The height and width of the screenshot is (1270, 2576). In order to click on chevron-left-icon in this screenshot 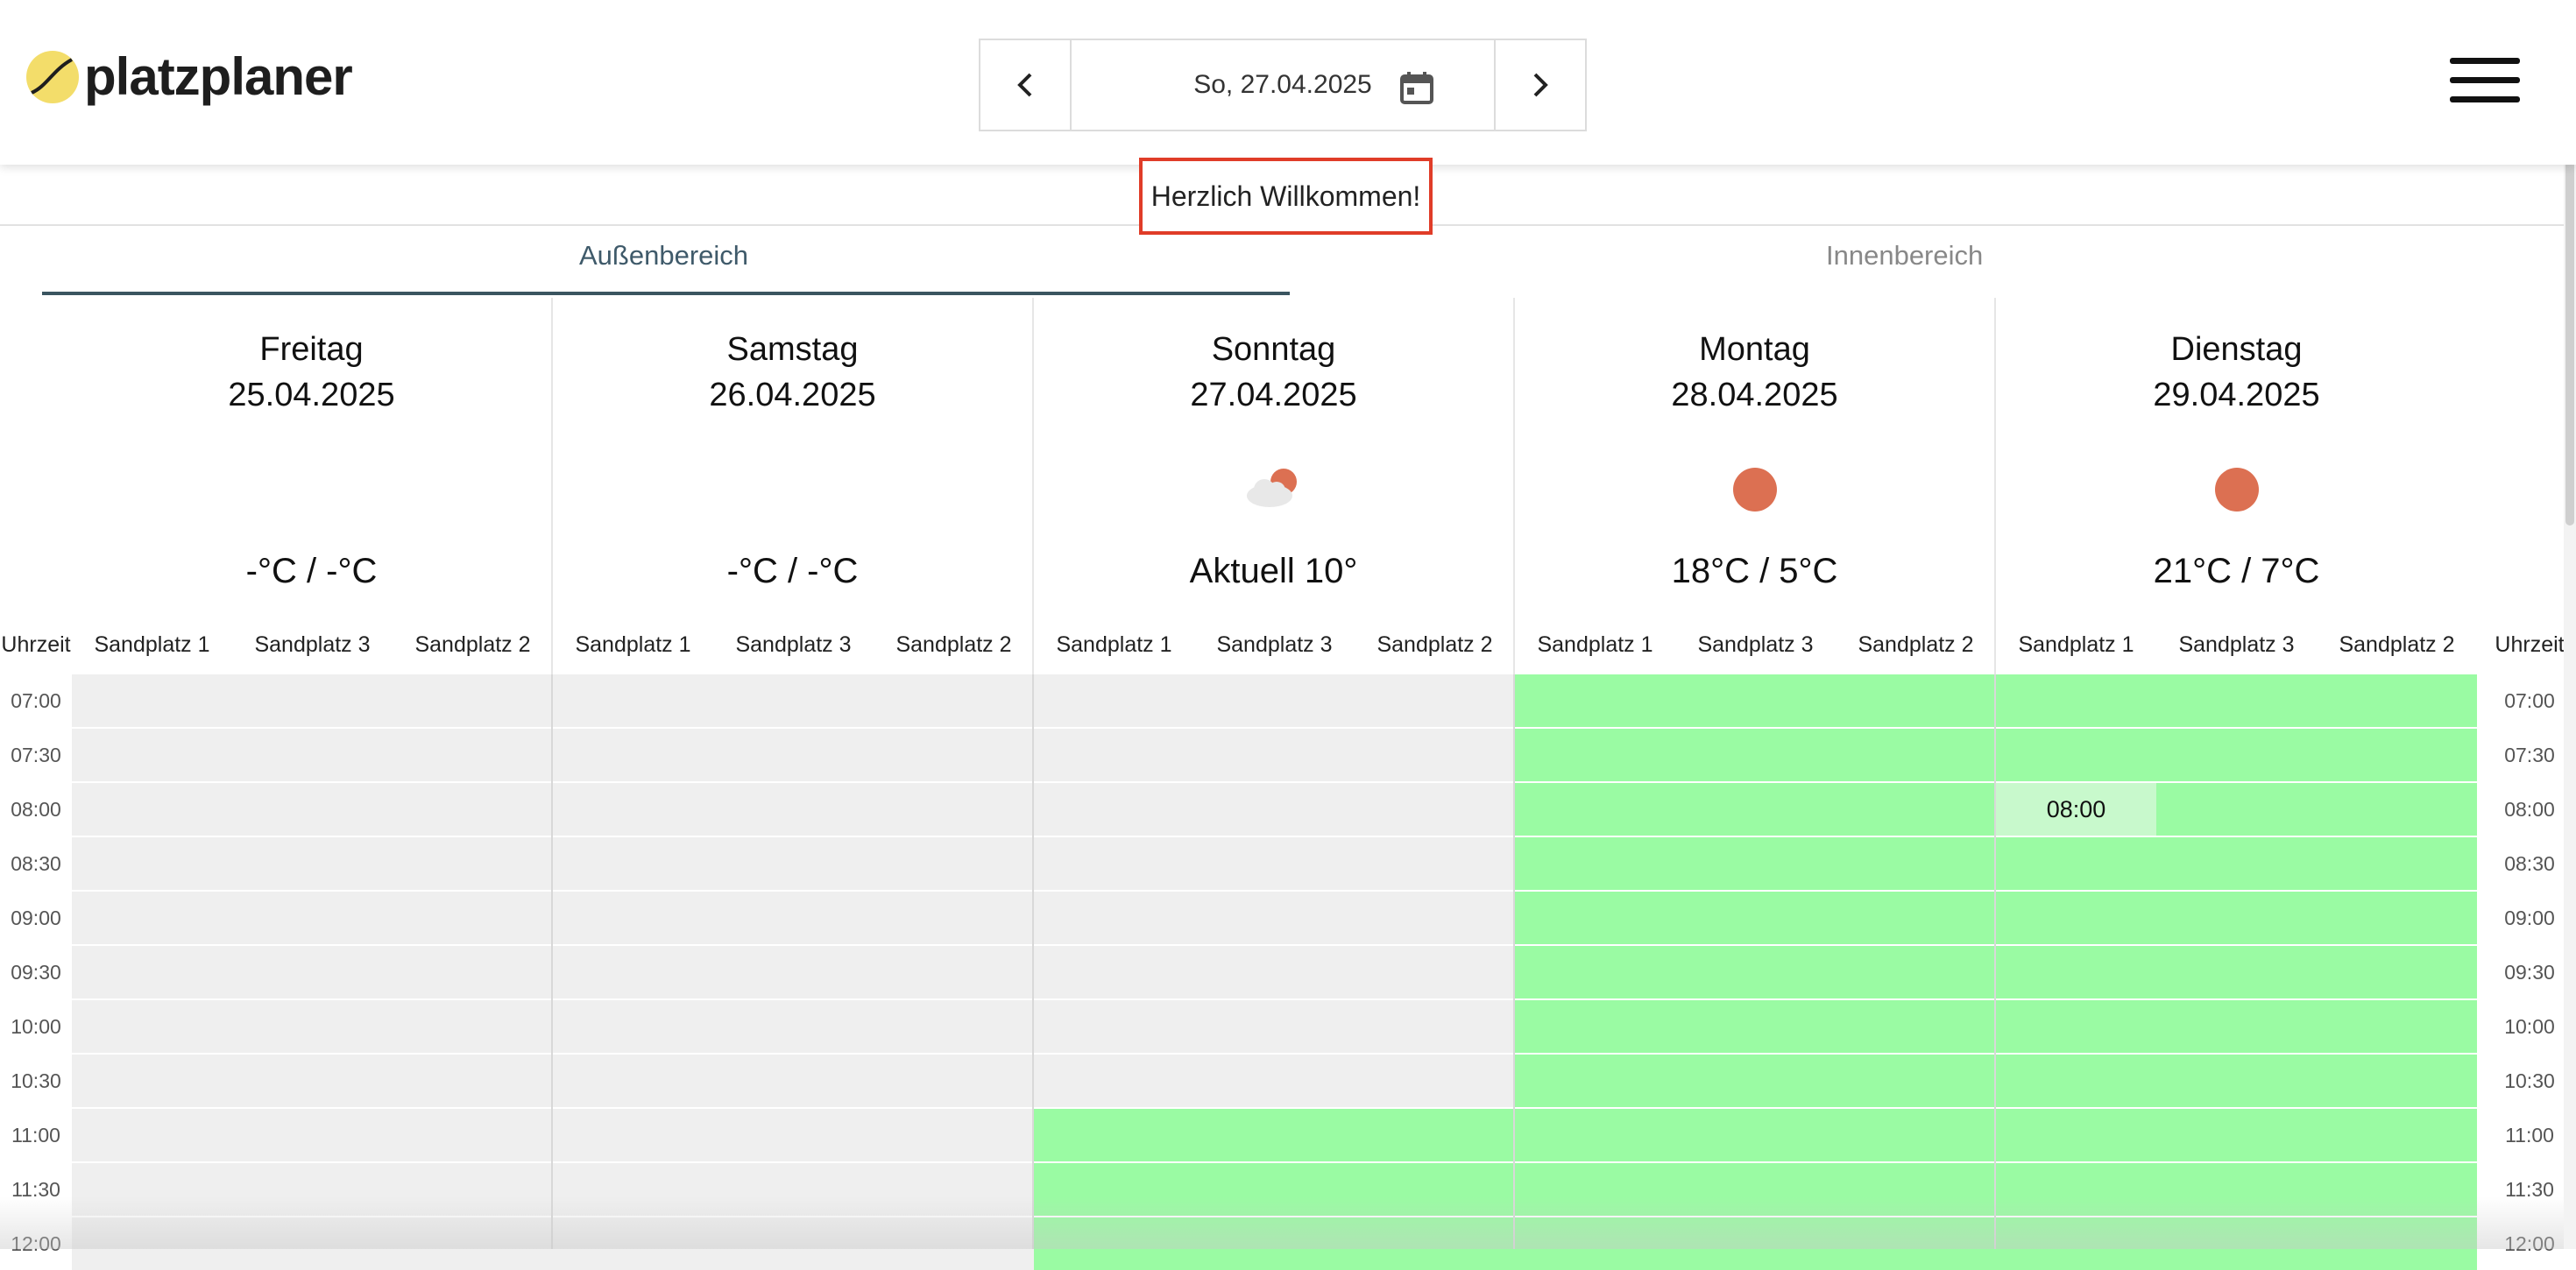, I will do `click(1024, 85)`.